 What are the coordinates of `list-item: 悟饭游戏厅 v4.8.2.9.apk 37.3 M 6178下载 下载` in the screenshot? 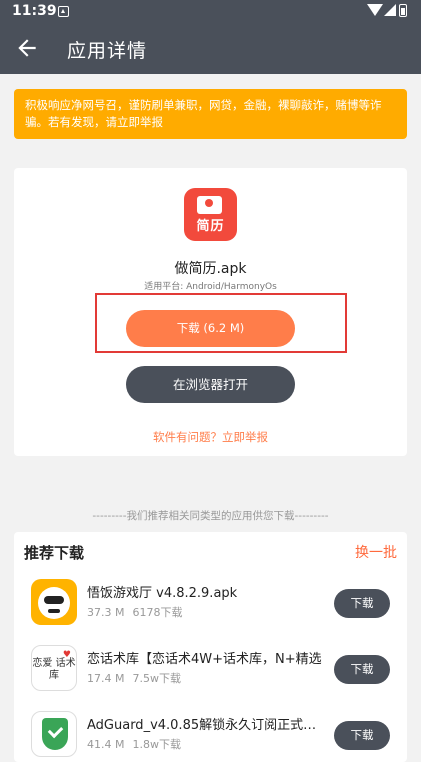 It's located at (210, 609).